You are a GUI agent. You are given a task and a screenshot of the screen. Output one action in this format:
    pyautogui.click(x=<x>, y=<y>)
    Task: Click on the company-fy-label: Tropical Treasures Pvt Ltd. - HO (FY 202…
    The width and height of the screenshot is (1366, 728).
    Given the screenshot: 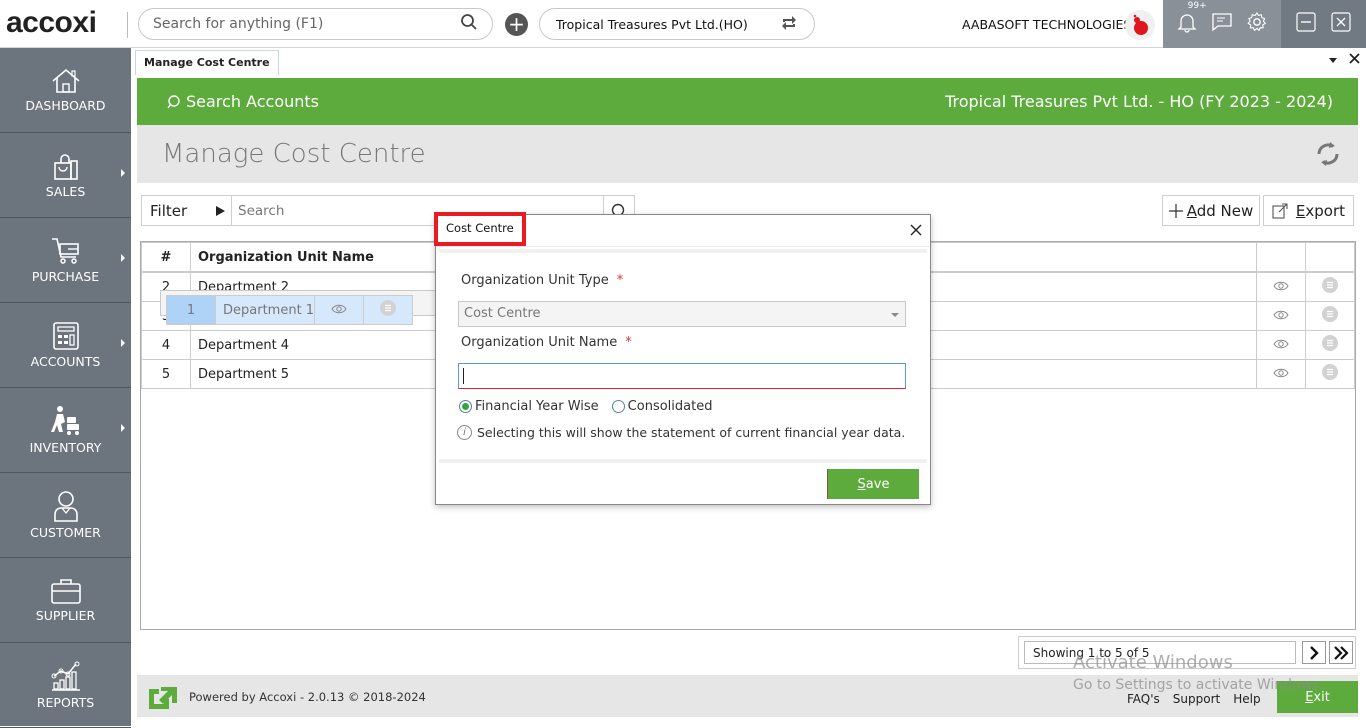 What is the action you would take?
    pyautogui.click(x=1139, y=101)
    